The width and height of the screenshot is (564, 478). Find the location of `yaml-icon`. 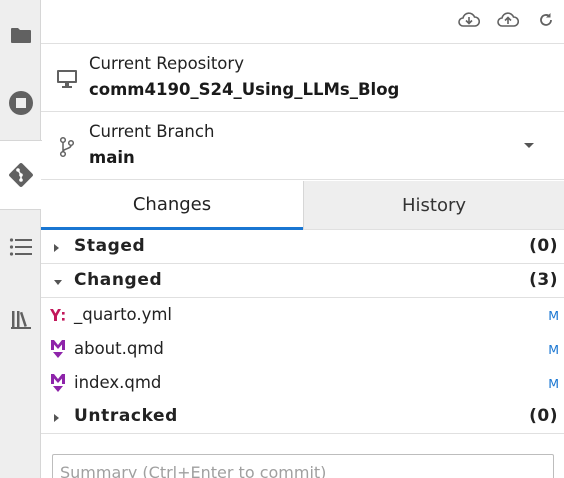

yaml-icon is located at coordinates (58, 315).